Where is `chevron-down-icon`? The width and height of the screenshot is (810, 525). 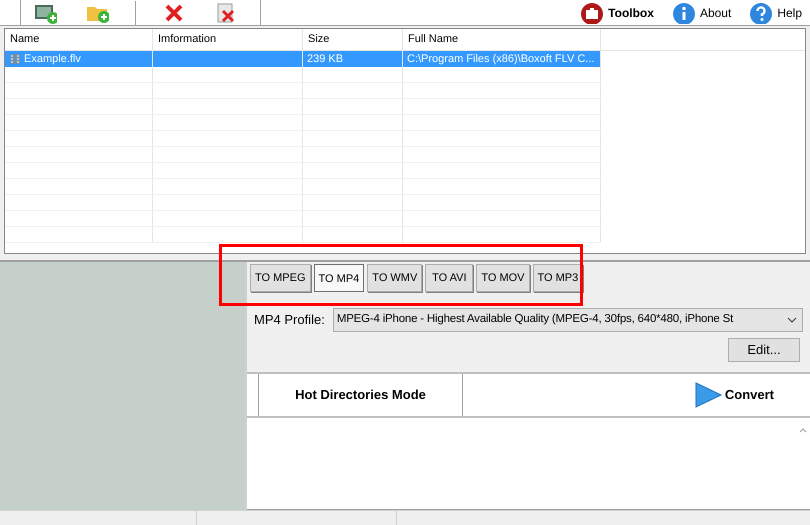 chevron-down-icon is located at coordinates (792, 320).